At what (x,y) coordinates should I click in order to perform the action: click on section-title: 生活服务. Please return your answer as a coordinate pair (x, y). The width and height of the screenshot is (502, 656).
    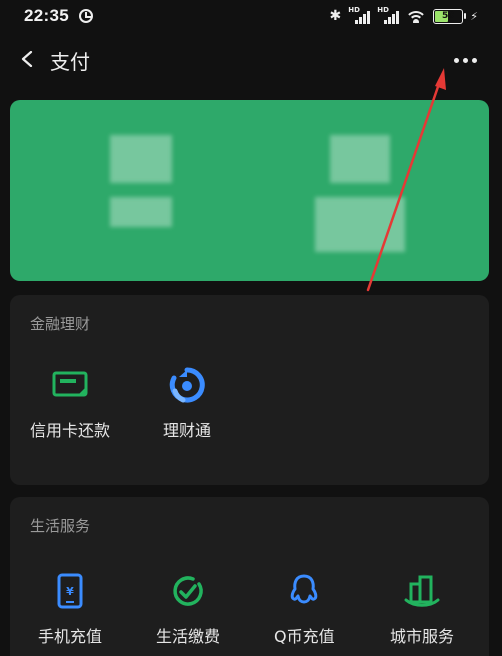
    Looking at the image, I should click on (60, 526).